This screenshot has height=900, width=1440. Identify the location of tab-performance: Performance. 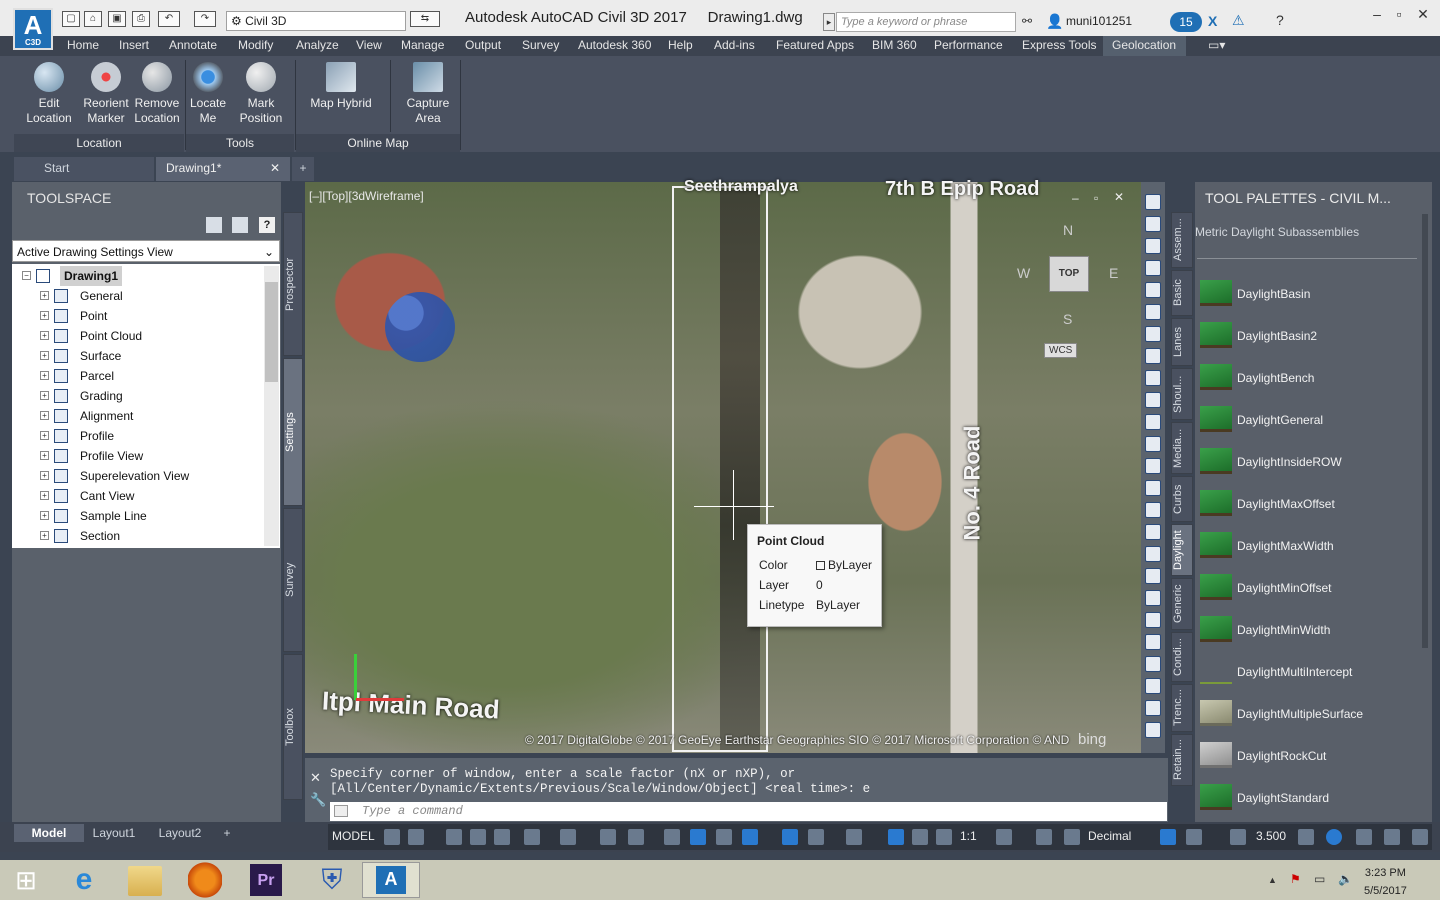
(968, 45).